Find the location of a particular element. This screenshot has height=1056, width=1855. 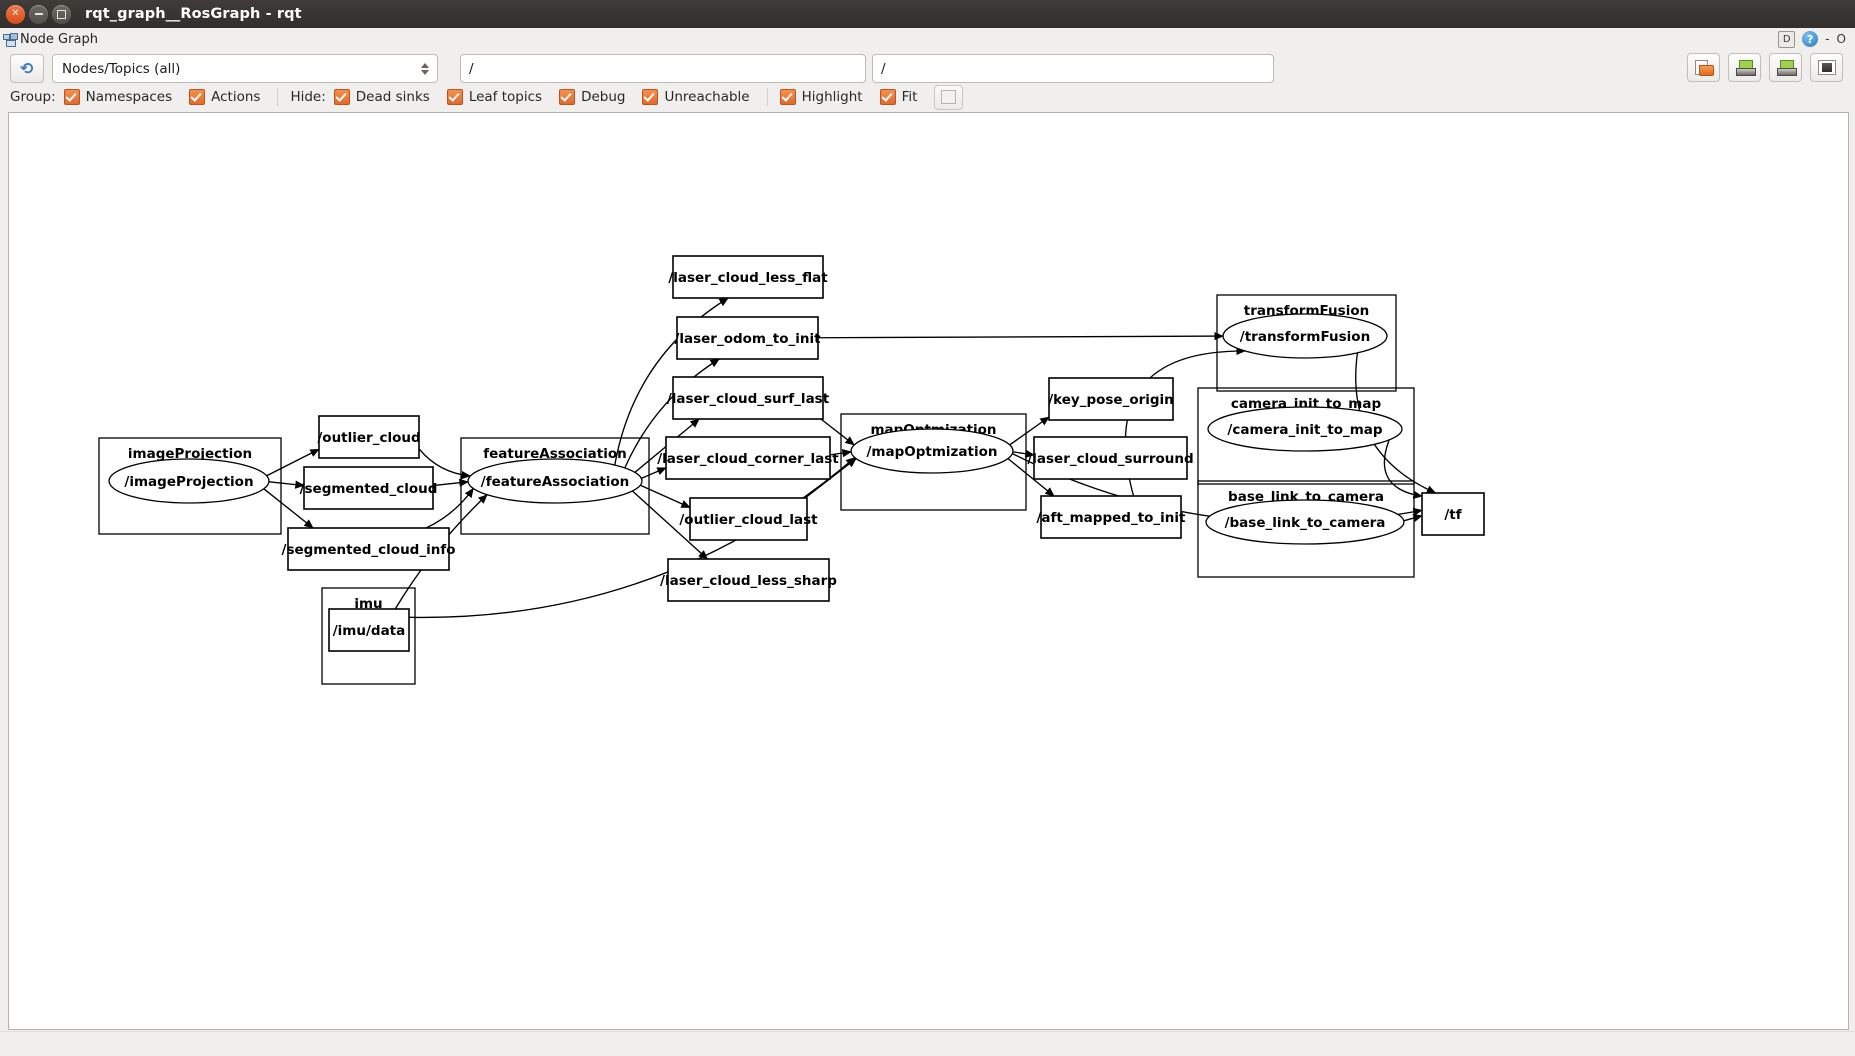

topic-label: /imu/data is located at coordinates (369, 631).